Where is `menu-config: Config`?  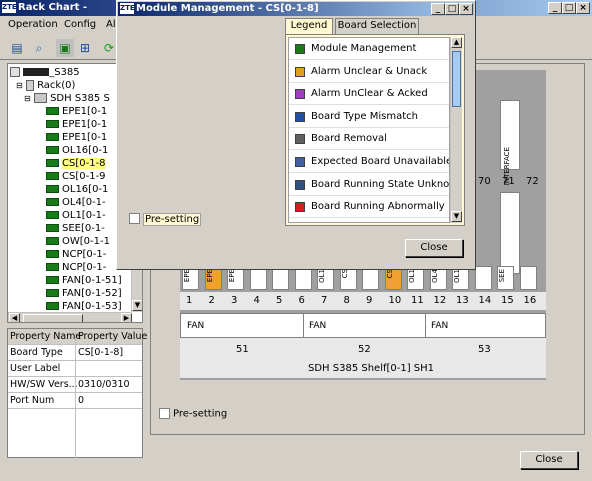
menu-config: Config is located at coordinates (80, 24).